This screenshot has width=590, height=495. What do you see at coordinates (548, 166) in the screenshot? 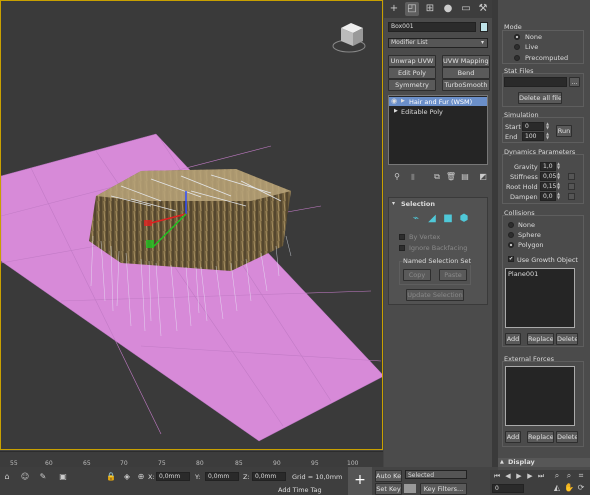
I see `gravity-field: 1,0` at bounding box center [548, 166].